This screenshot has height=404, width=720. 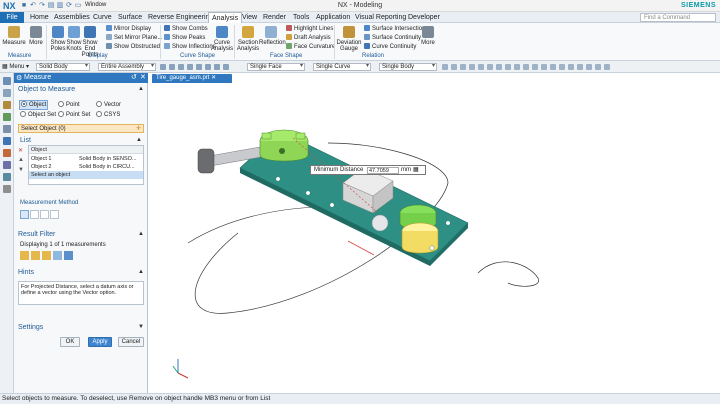 What do you see at coordinates (35, 255) in the screenshot?
I see `filter-angle-icon` at bounding box center [35, 255].